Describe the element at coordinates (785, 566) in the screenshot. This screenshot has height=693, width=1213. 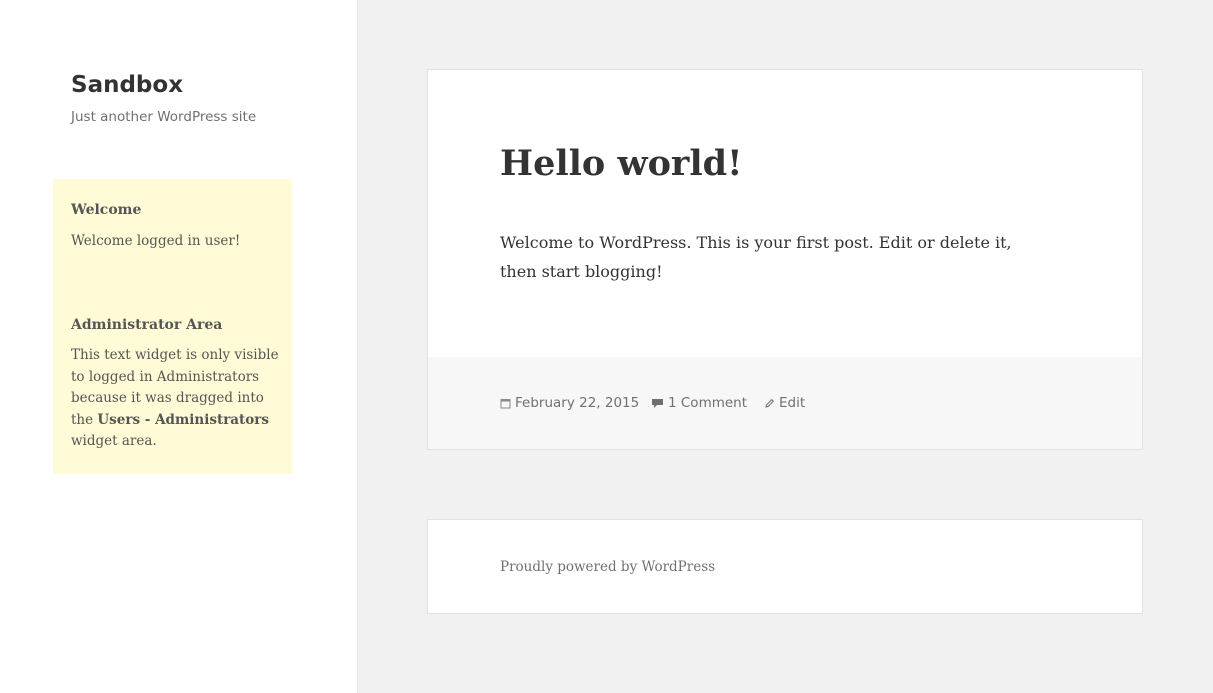
I see `site-footer: Proudly powered by WordPress` at that location.